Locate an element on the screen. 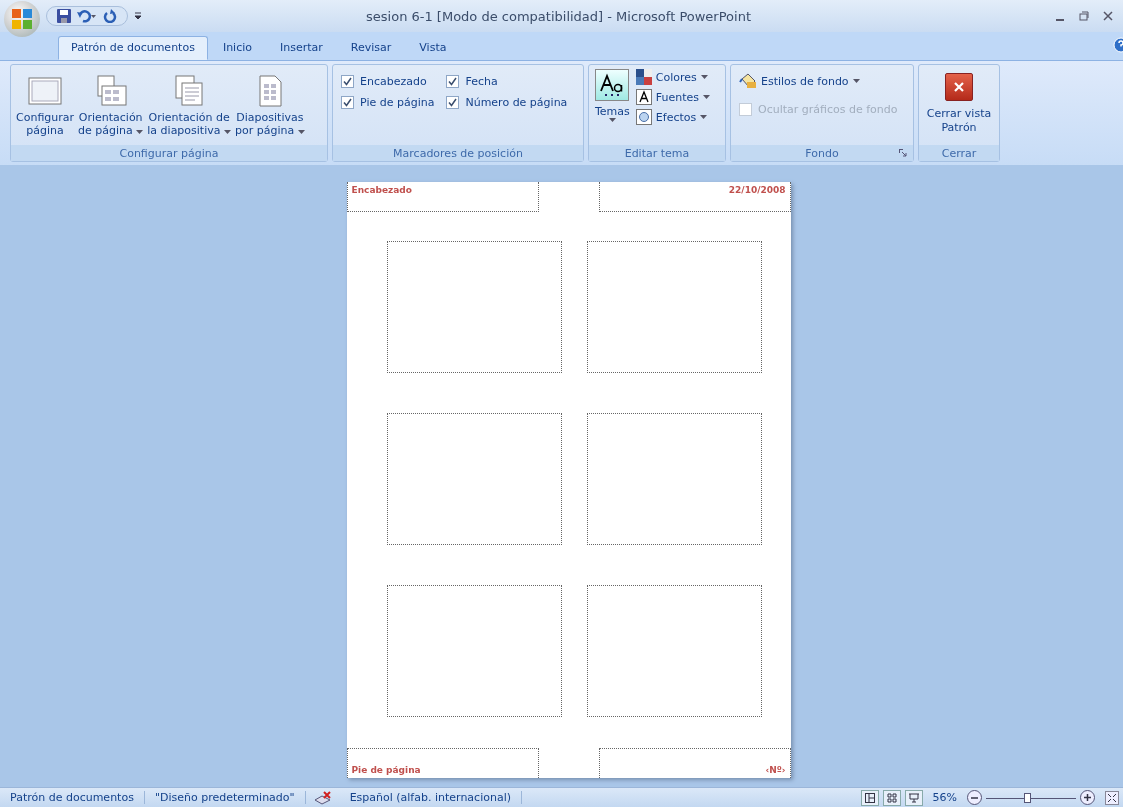 The width and height of the screenshot is (1123, 807). footer-placeholder: Pie de página is located at coordinates (442, 763).